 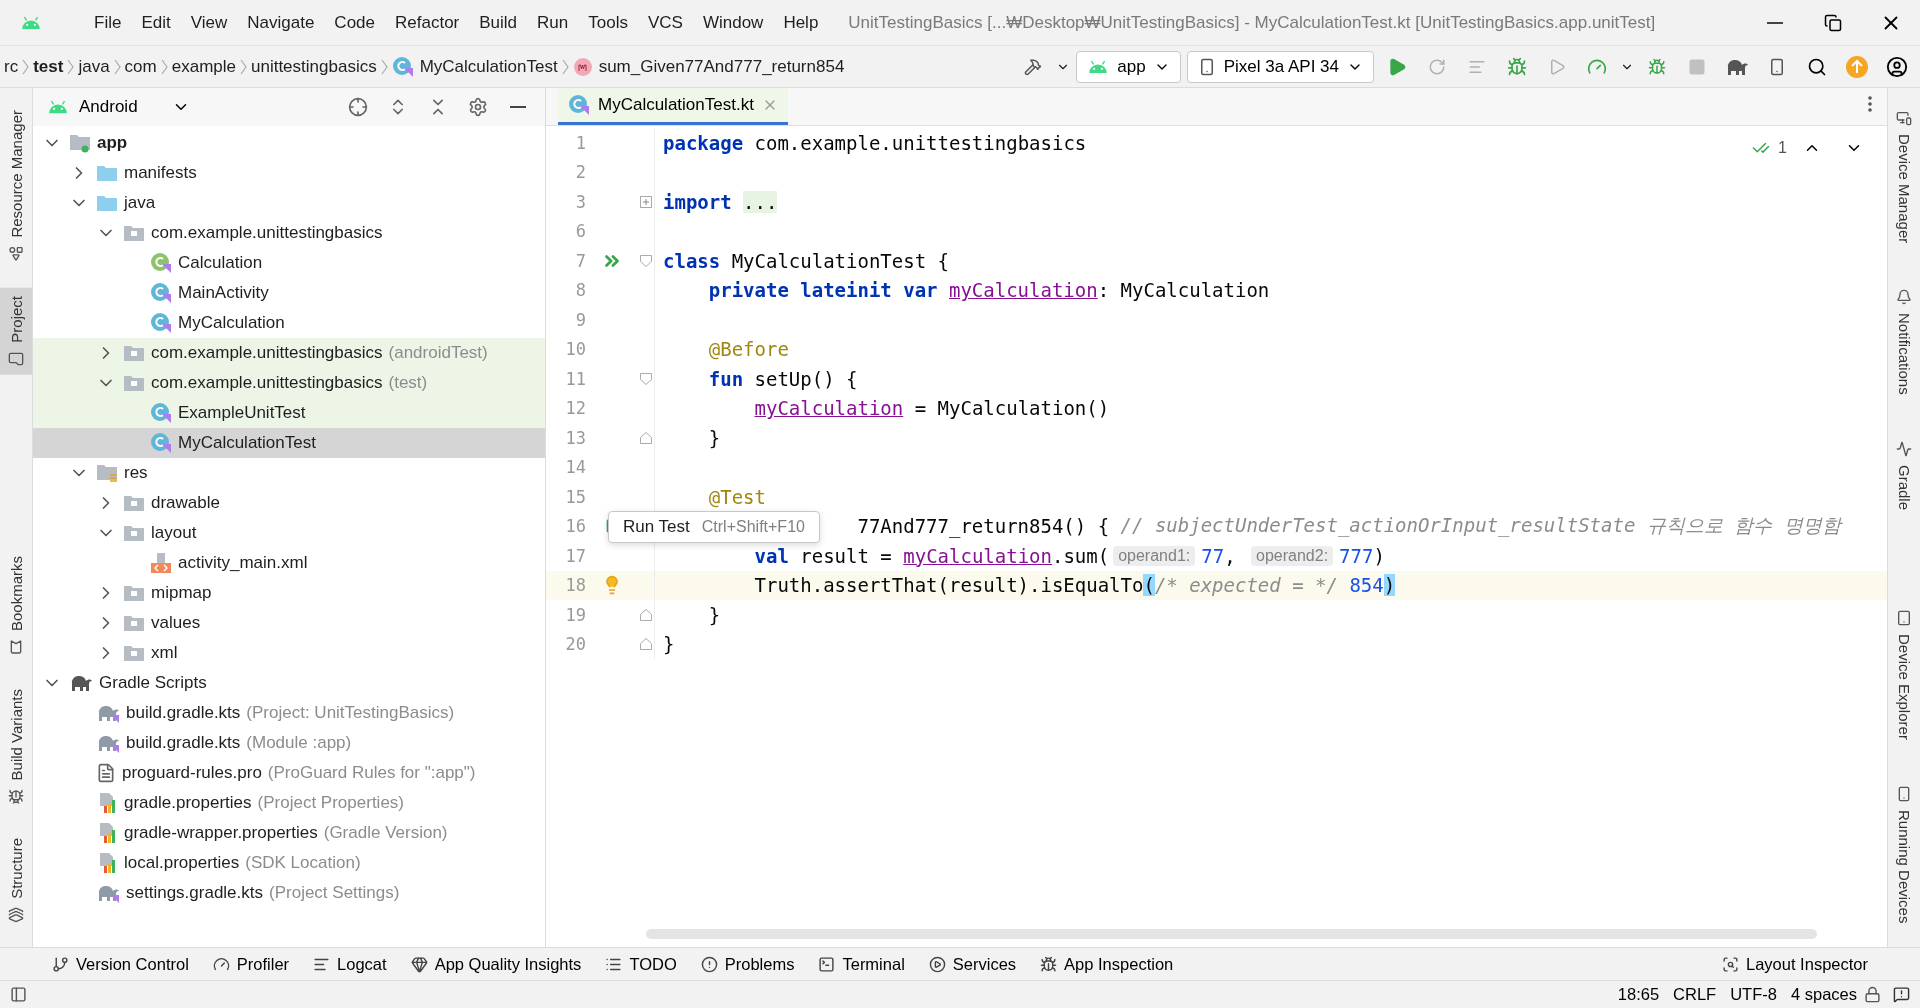 What do you see at coordinates (108, 713) in the screenshot?
I see `gradle-file-icon` at bounding box center [108, 713].